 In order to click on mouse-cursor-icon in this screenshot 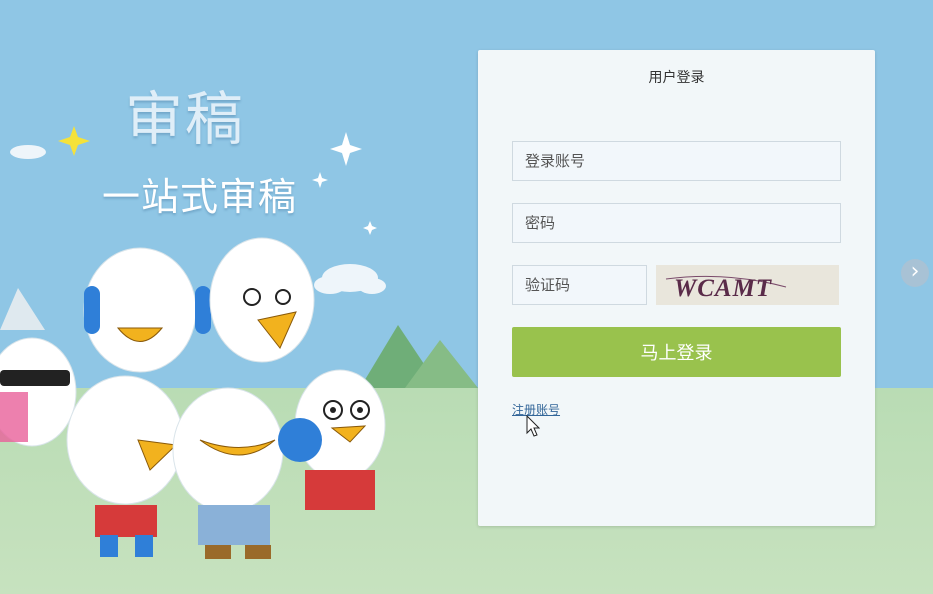, I will do `click(533, 426)`.